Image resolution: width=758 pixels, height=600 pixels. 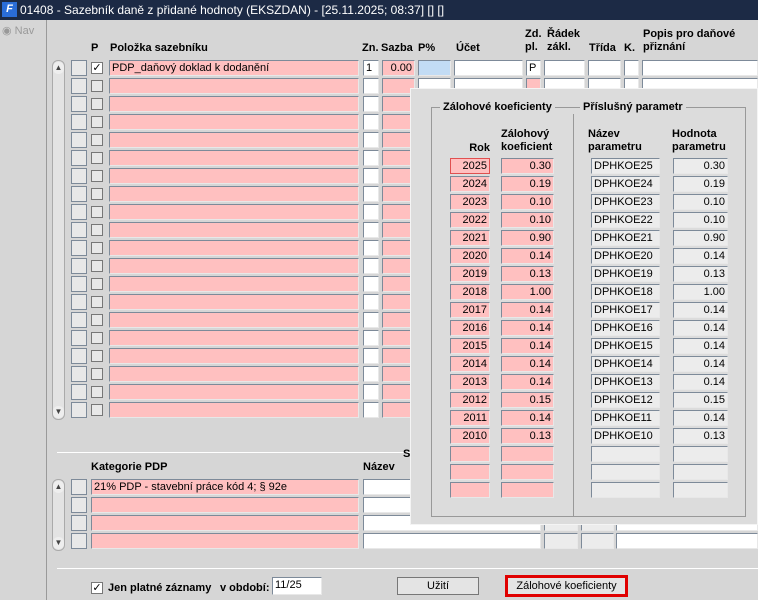 What do you see at coordinates (470, 202) in the screenshot?
I see `rok-field: 2023` at bounding box center [470, 202].